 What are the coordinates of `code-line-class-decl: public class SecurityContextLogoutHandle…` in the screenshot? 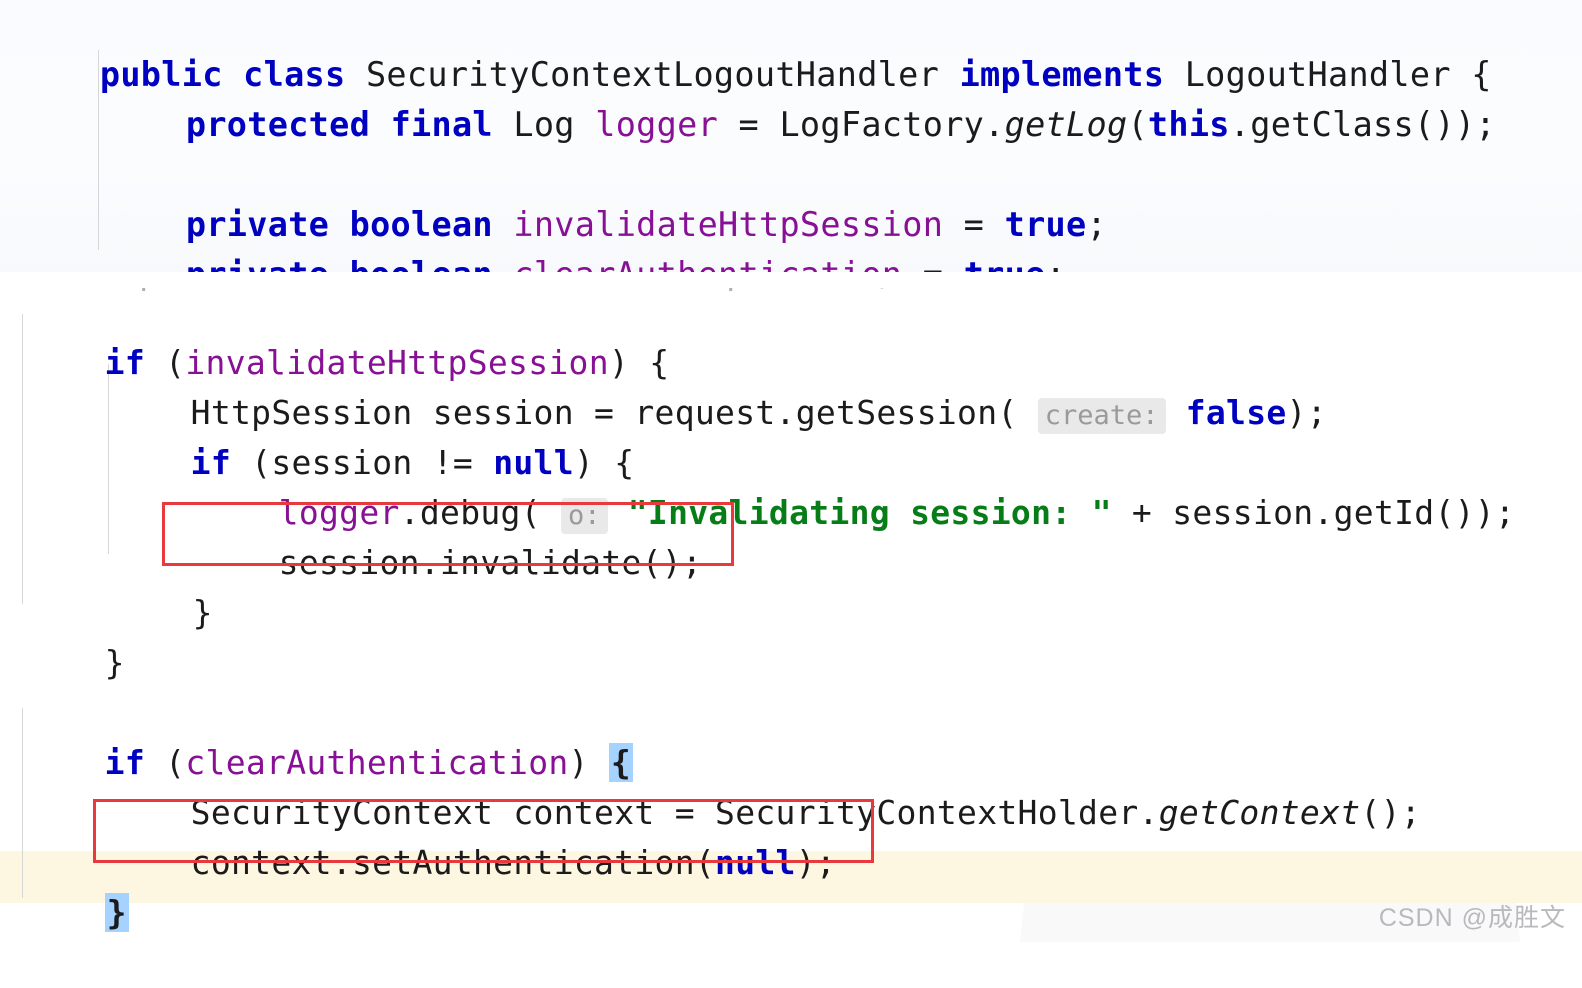 It's located at (791, 47).